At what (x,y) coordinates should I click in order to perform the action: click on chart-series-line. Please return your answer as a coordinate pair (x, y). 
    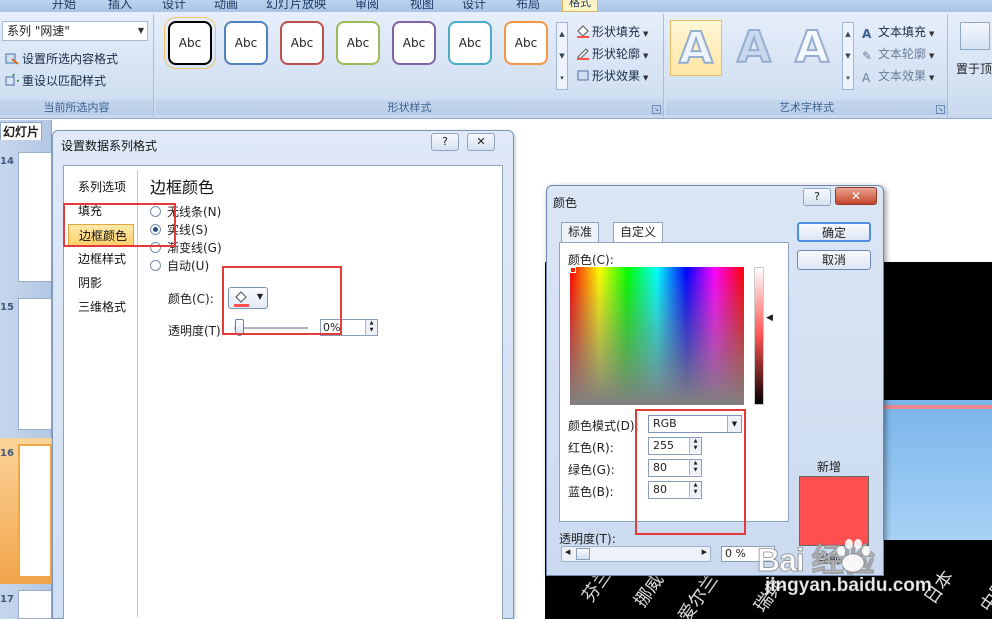
    Looking at the image, I should click on (936, 407).